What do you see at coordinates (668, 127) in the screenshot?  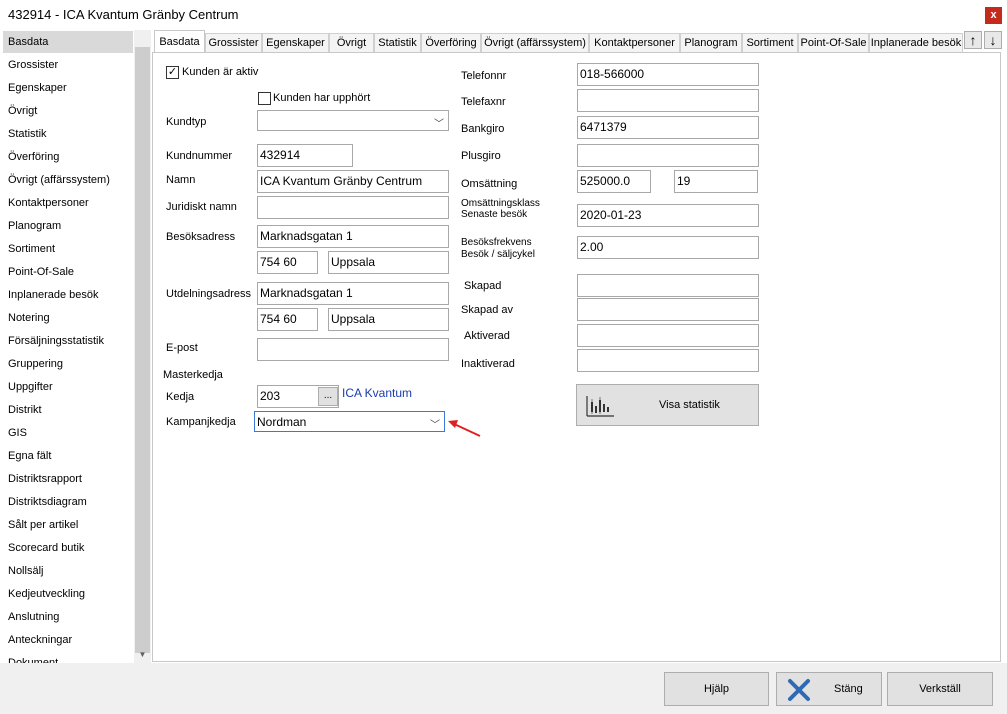 I see `bankgiro-input: 6471379` at bounding box center [668, 127].